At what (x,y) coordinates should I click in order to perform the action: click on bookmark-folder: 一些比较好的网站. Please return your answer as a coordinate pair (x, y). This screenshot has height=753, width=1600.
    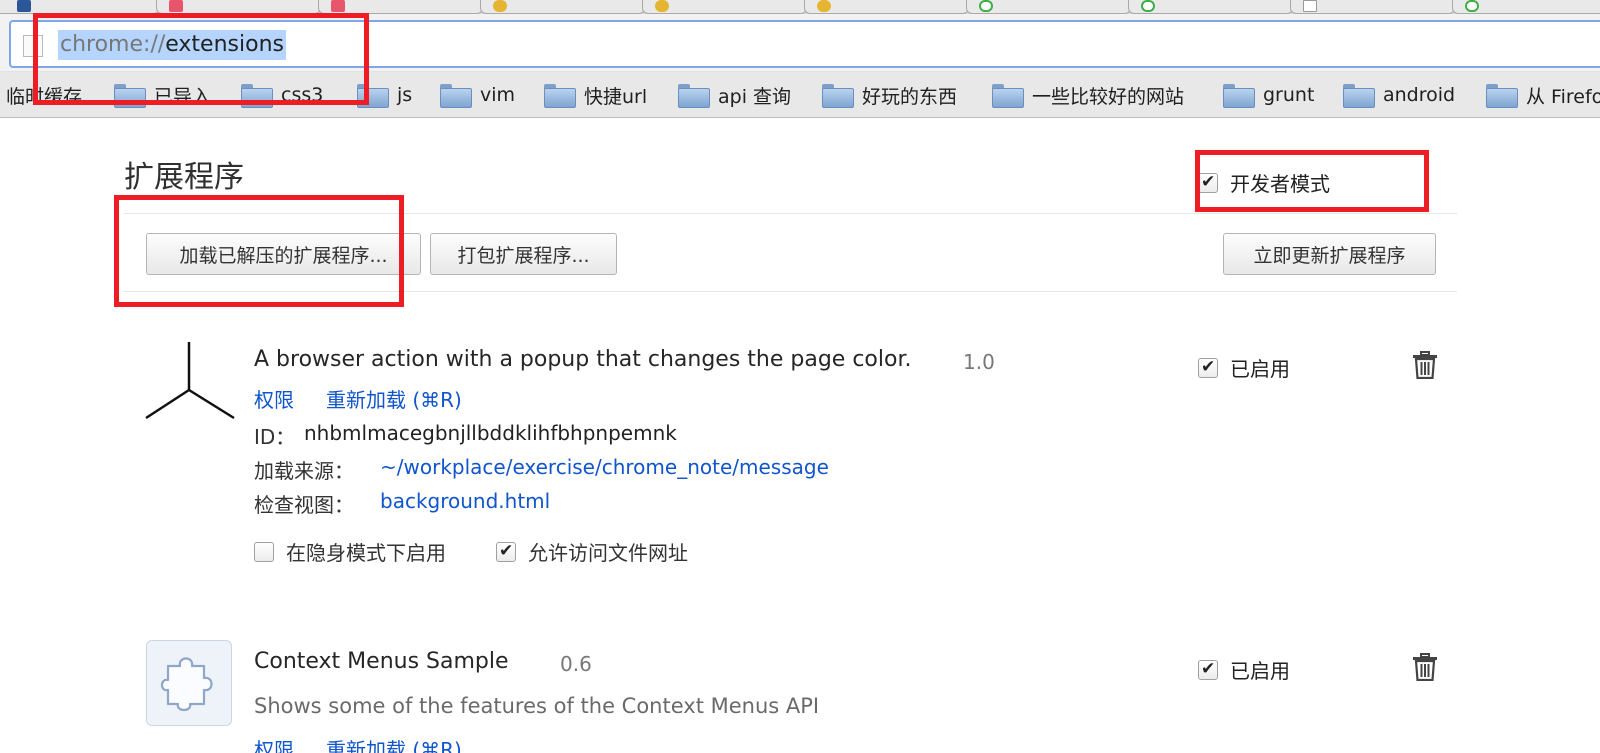
    Looking at the image, I should click on (1088, 95).